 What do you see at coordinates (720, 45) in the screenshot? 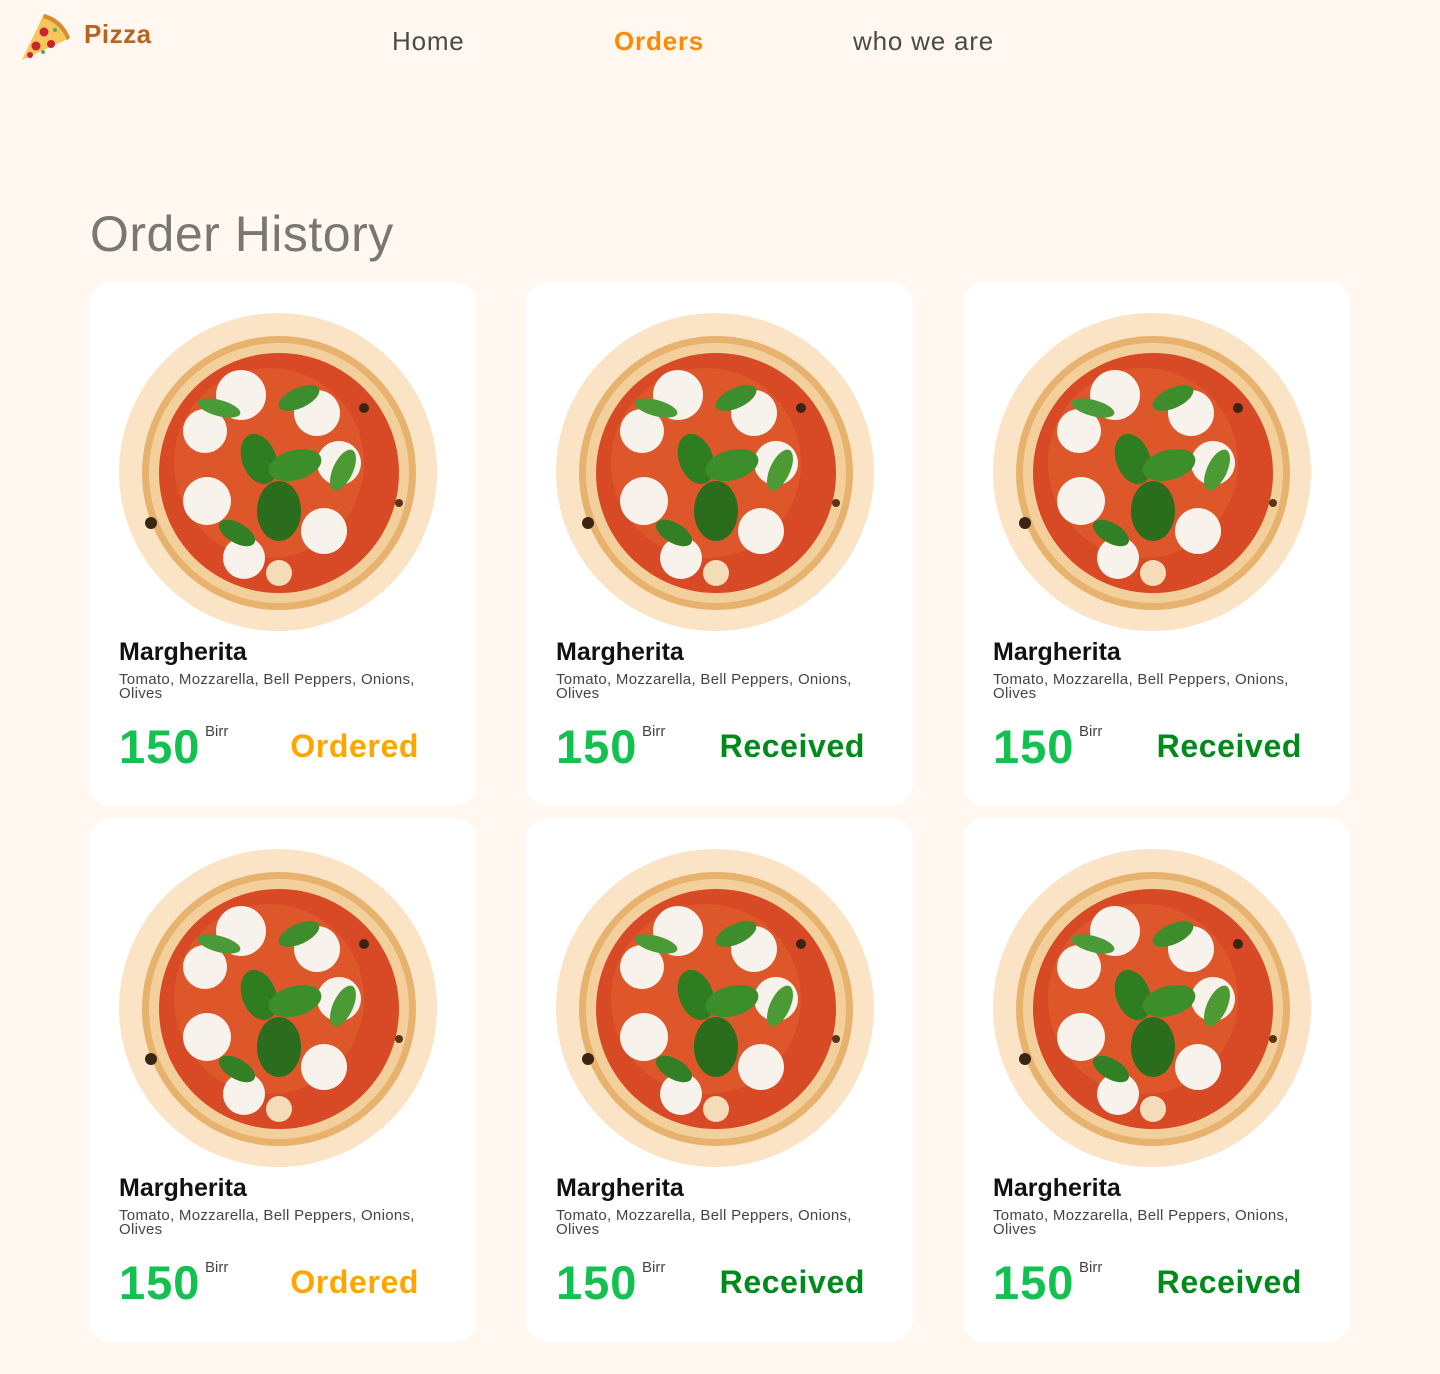
I see `top-nav: Pizza Home Orders who we are` at bounding box center [720, 45].